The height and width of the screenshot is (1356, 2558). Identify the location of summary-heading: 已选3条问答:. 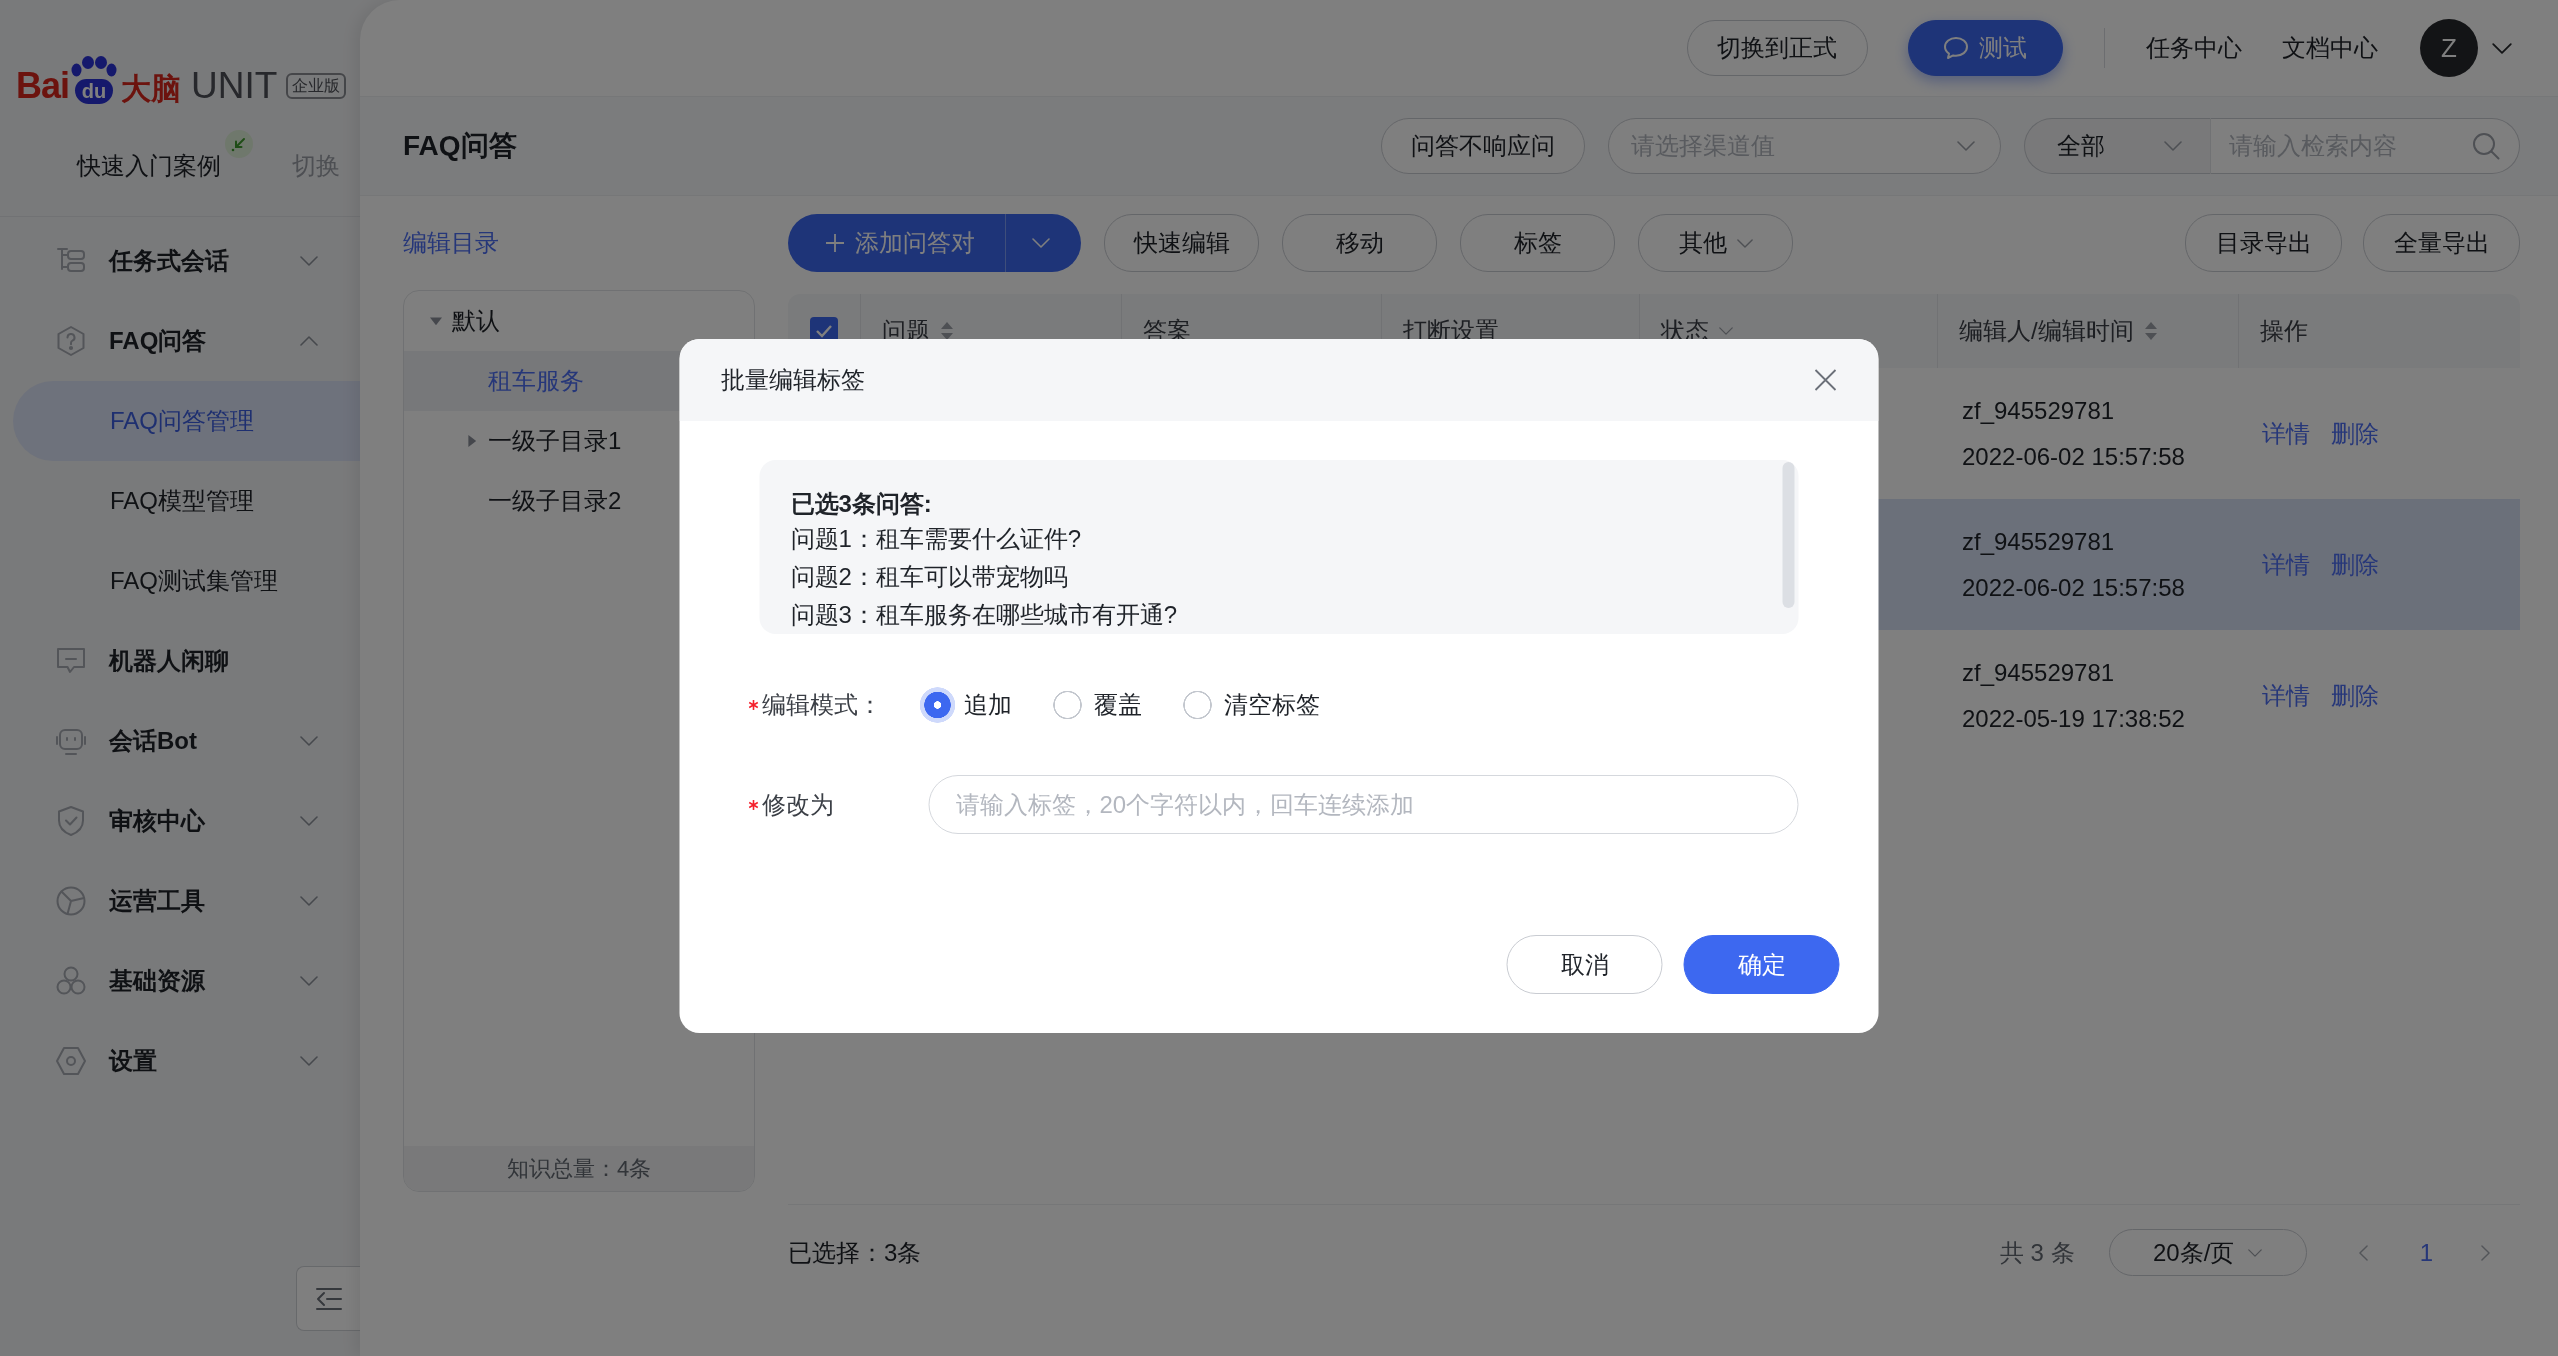
(861, 504).